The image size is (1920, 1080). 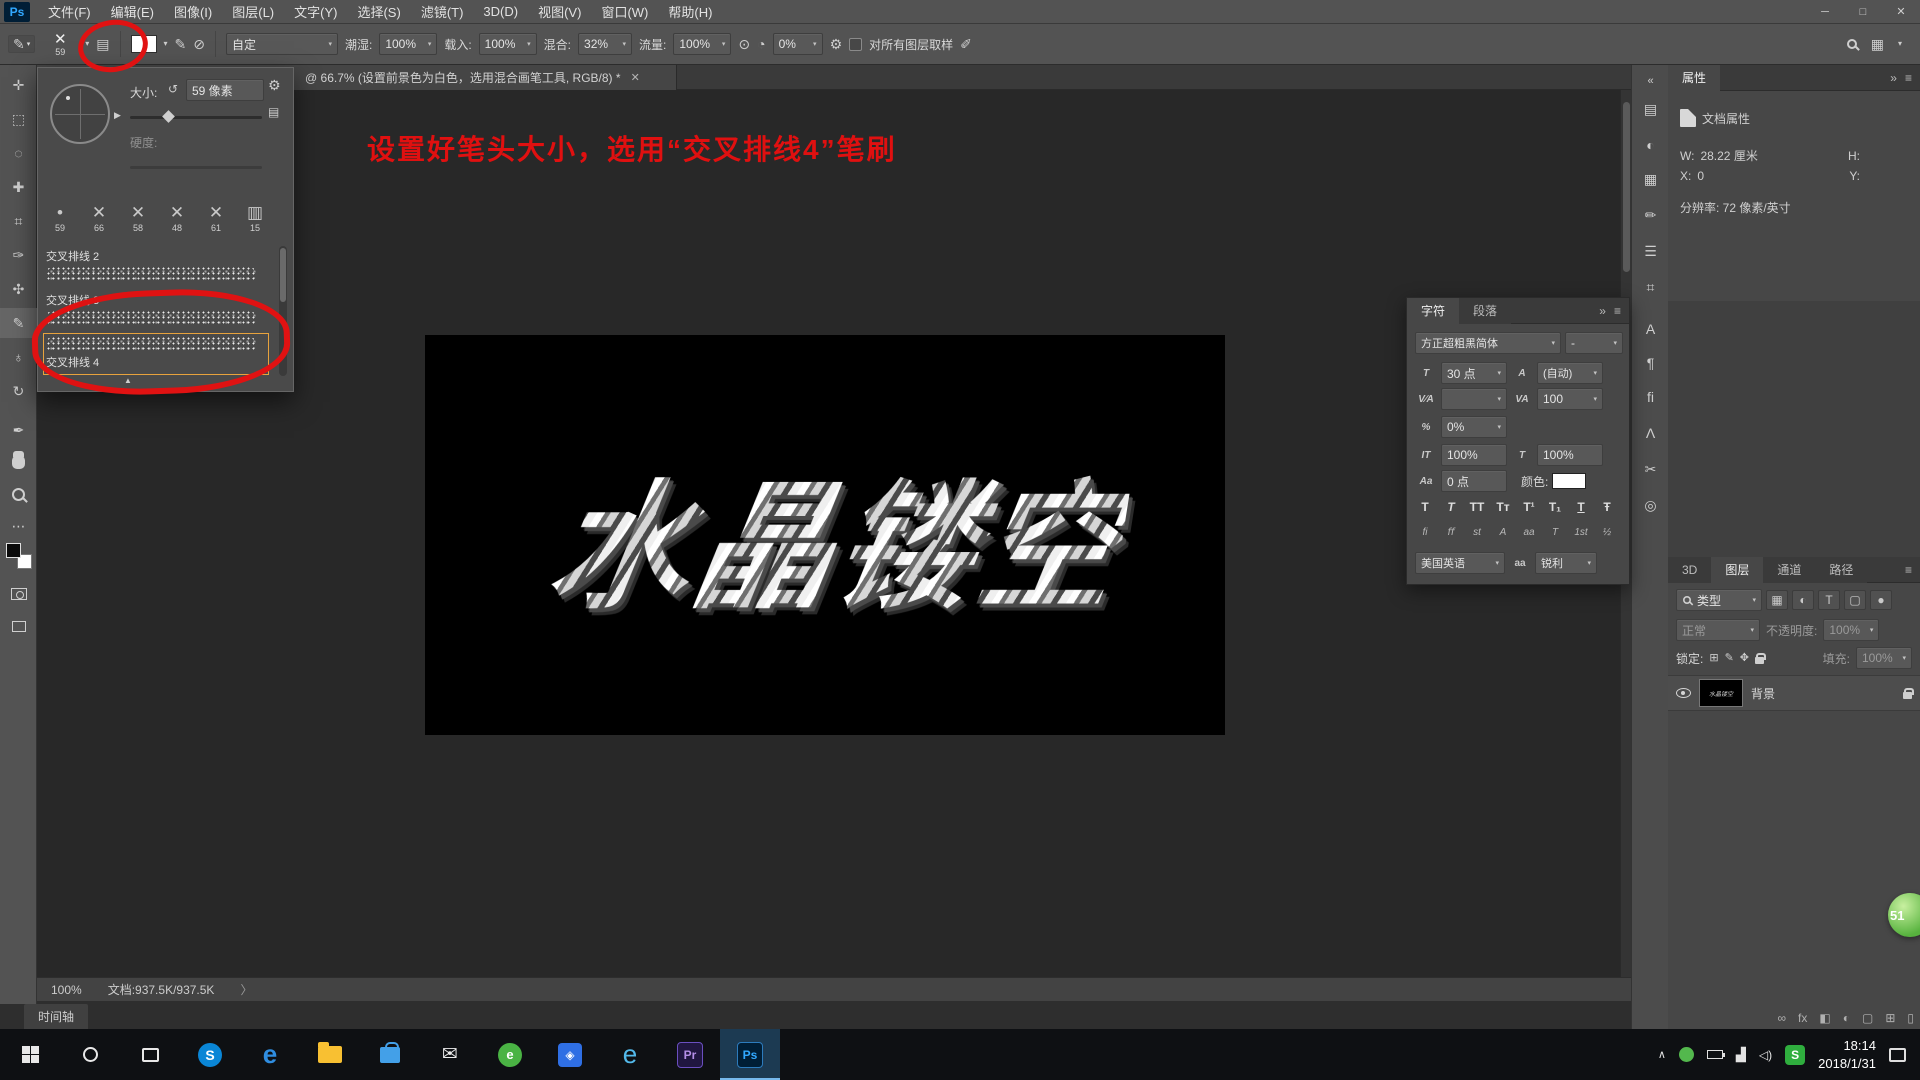 I want to click on brush-settings-panel-toggle-icon: ▤, so click(x=102, y=44).